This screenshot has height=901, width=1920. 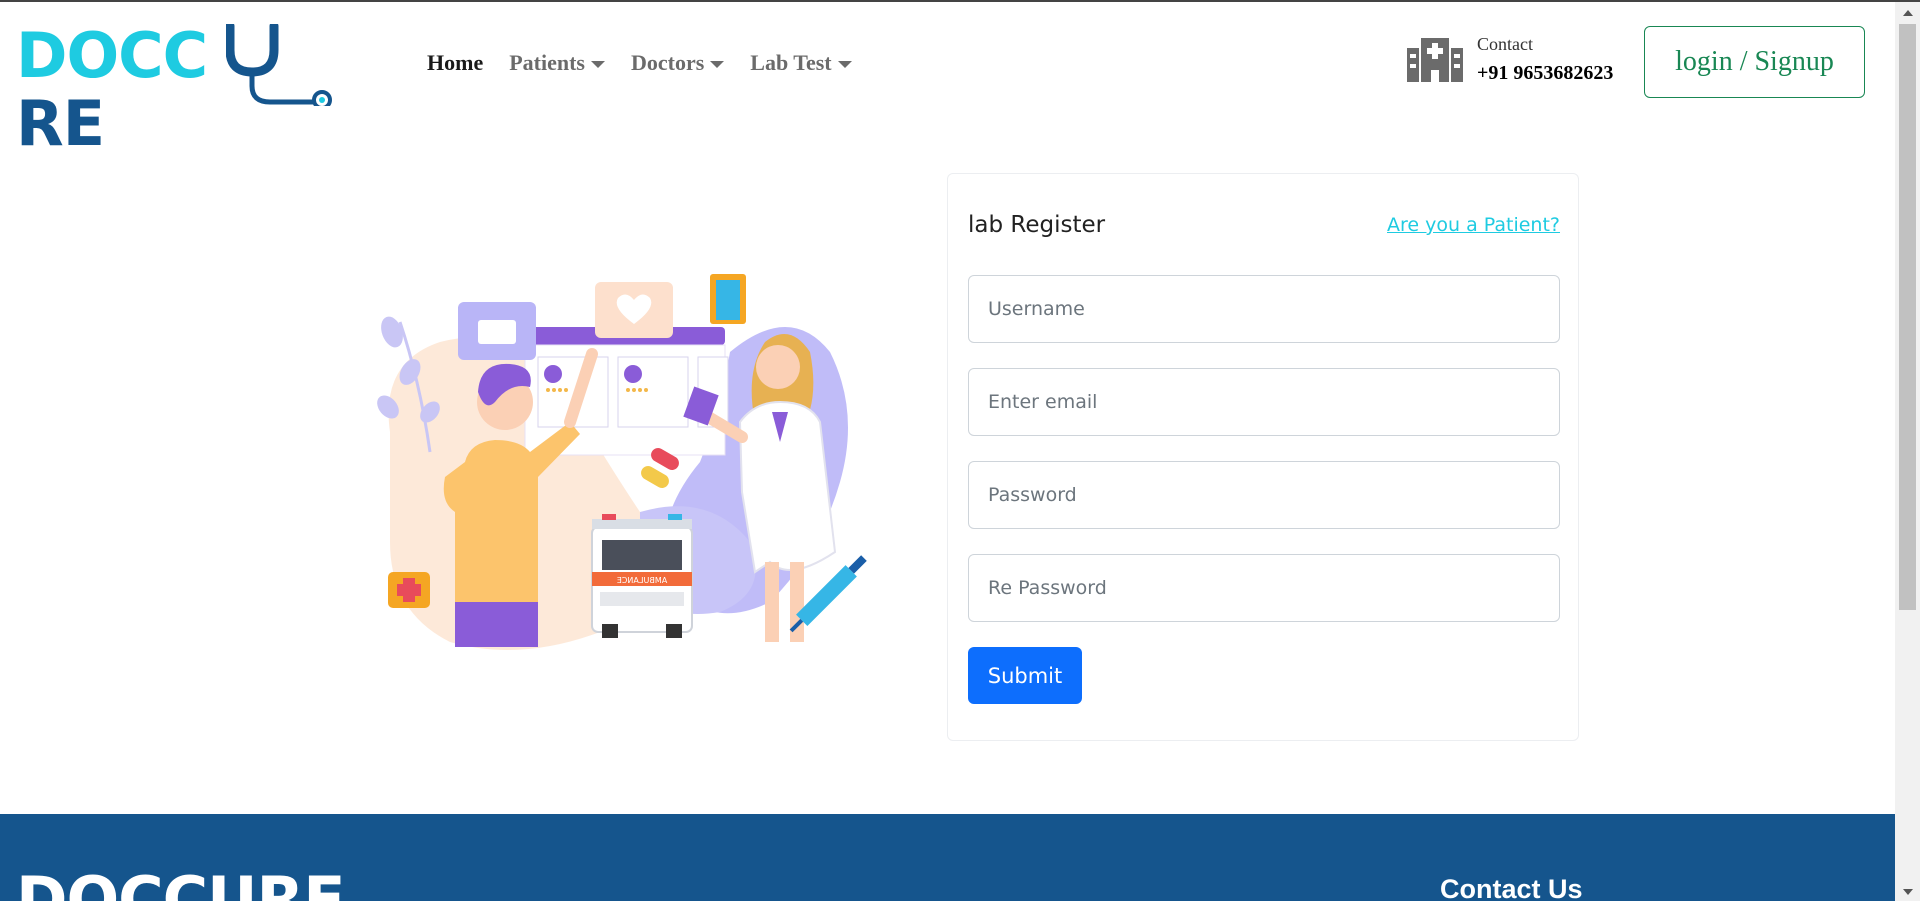 I want to click on main-nav: Home Patients Doctors Lab Test, so click(x=639, y=63).